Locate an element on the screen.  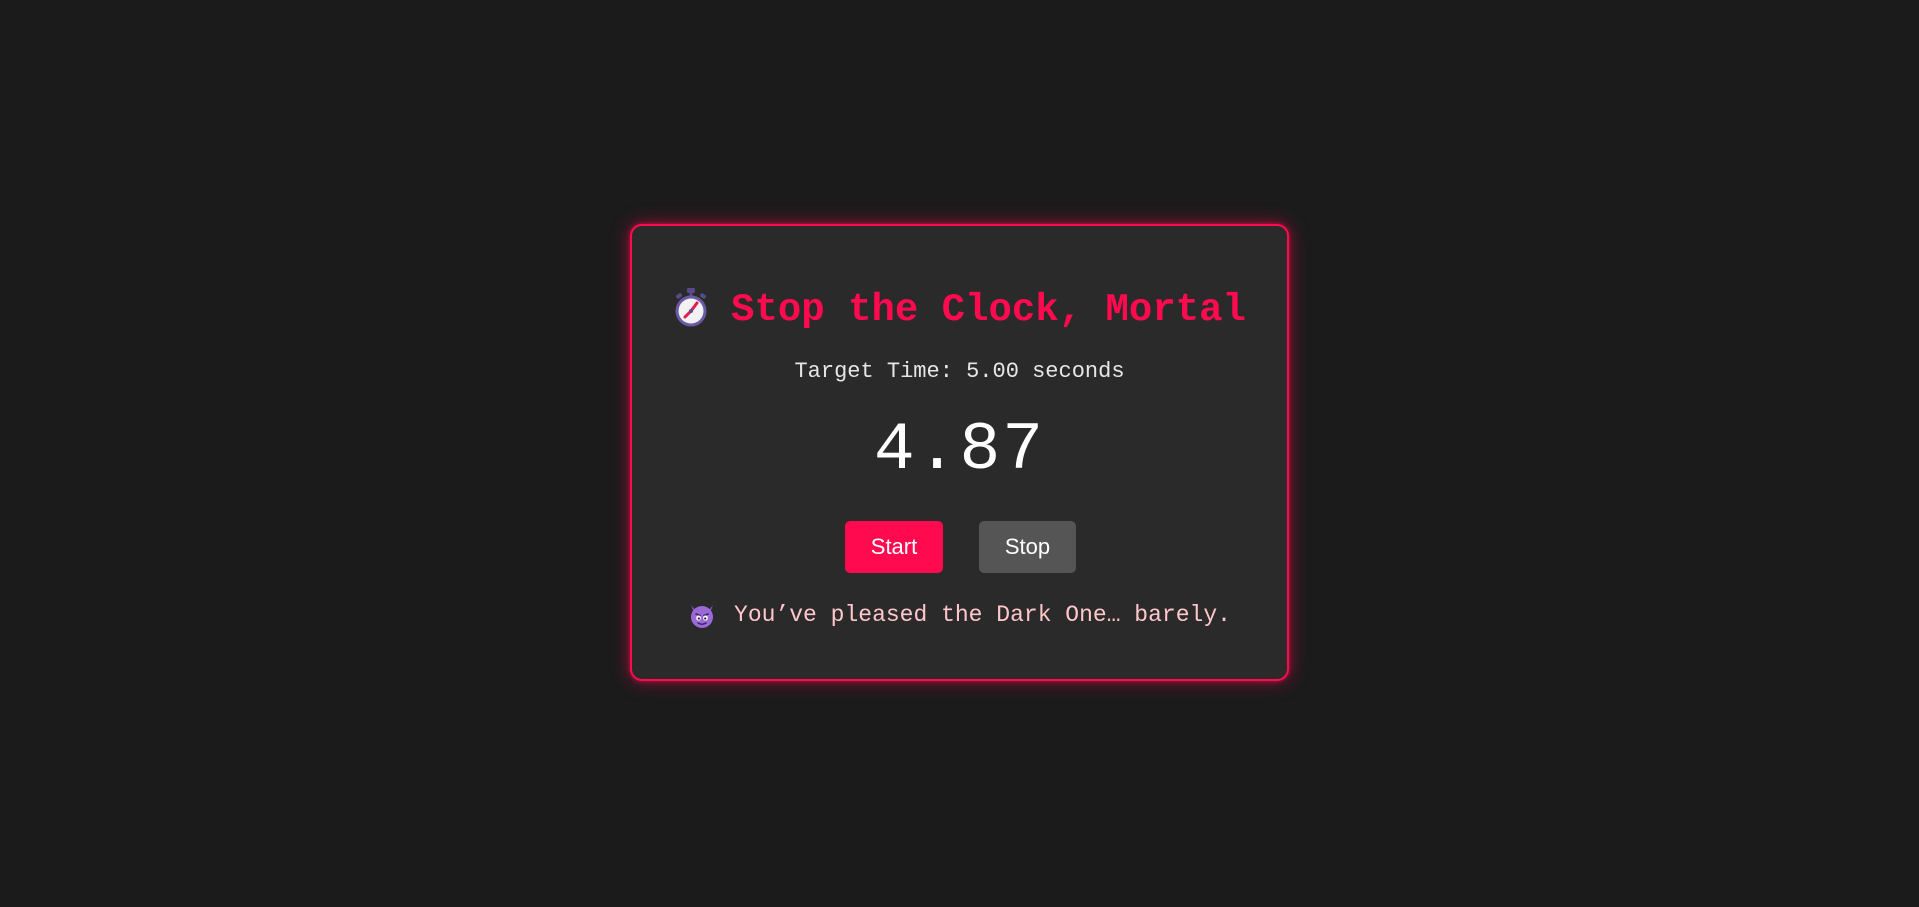
result-message: You’ve pleased the Dark One… barely. is located at coordinates (959, 615).